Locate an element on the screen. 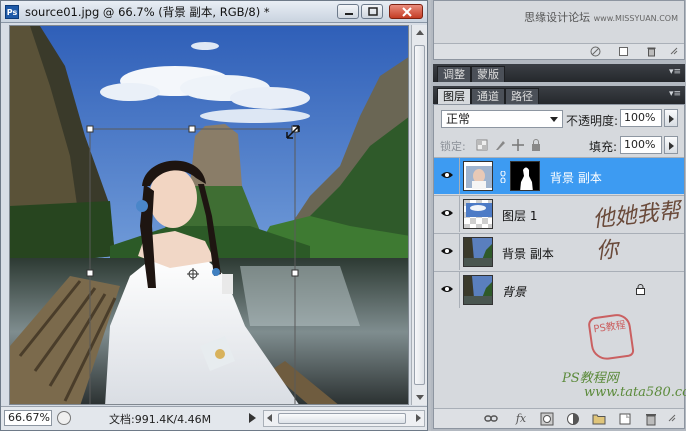 The image size is (686, 431). lock-transparent-icon is located at coordinates (482, 145).